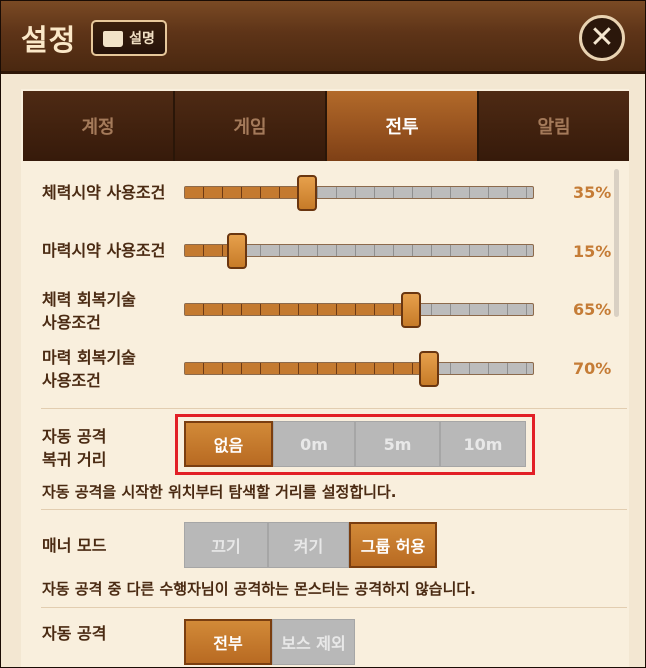  Describe the element at coordinates (89, 357) in the screenshot. I see `mp-skill-label-line1: 마력 회복기술` at that location.